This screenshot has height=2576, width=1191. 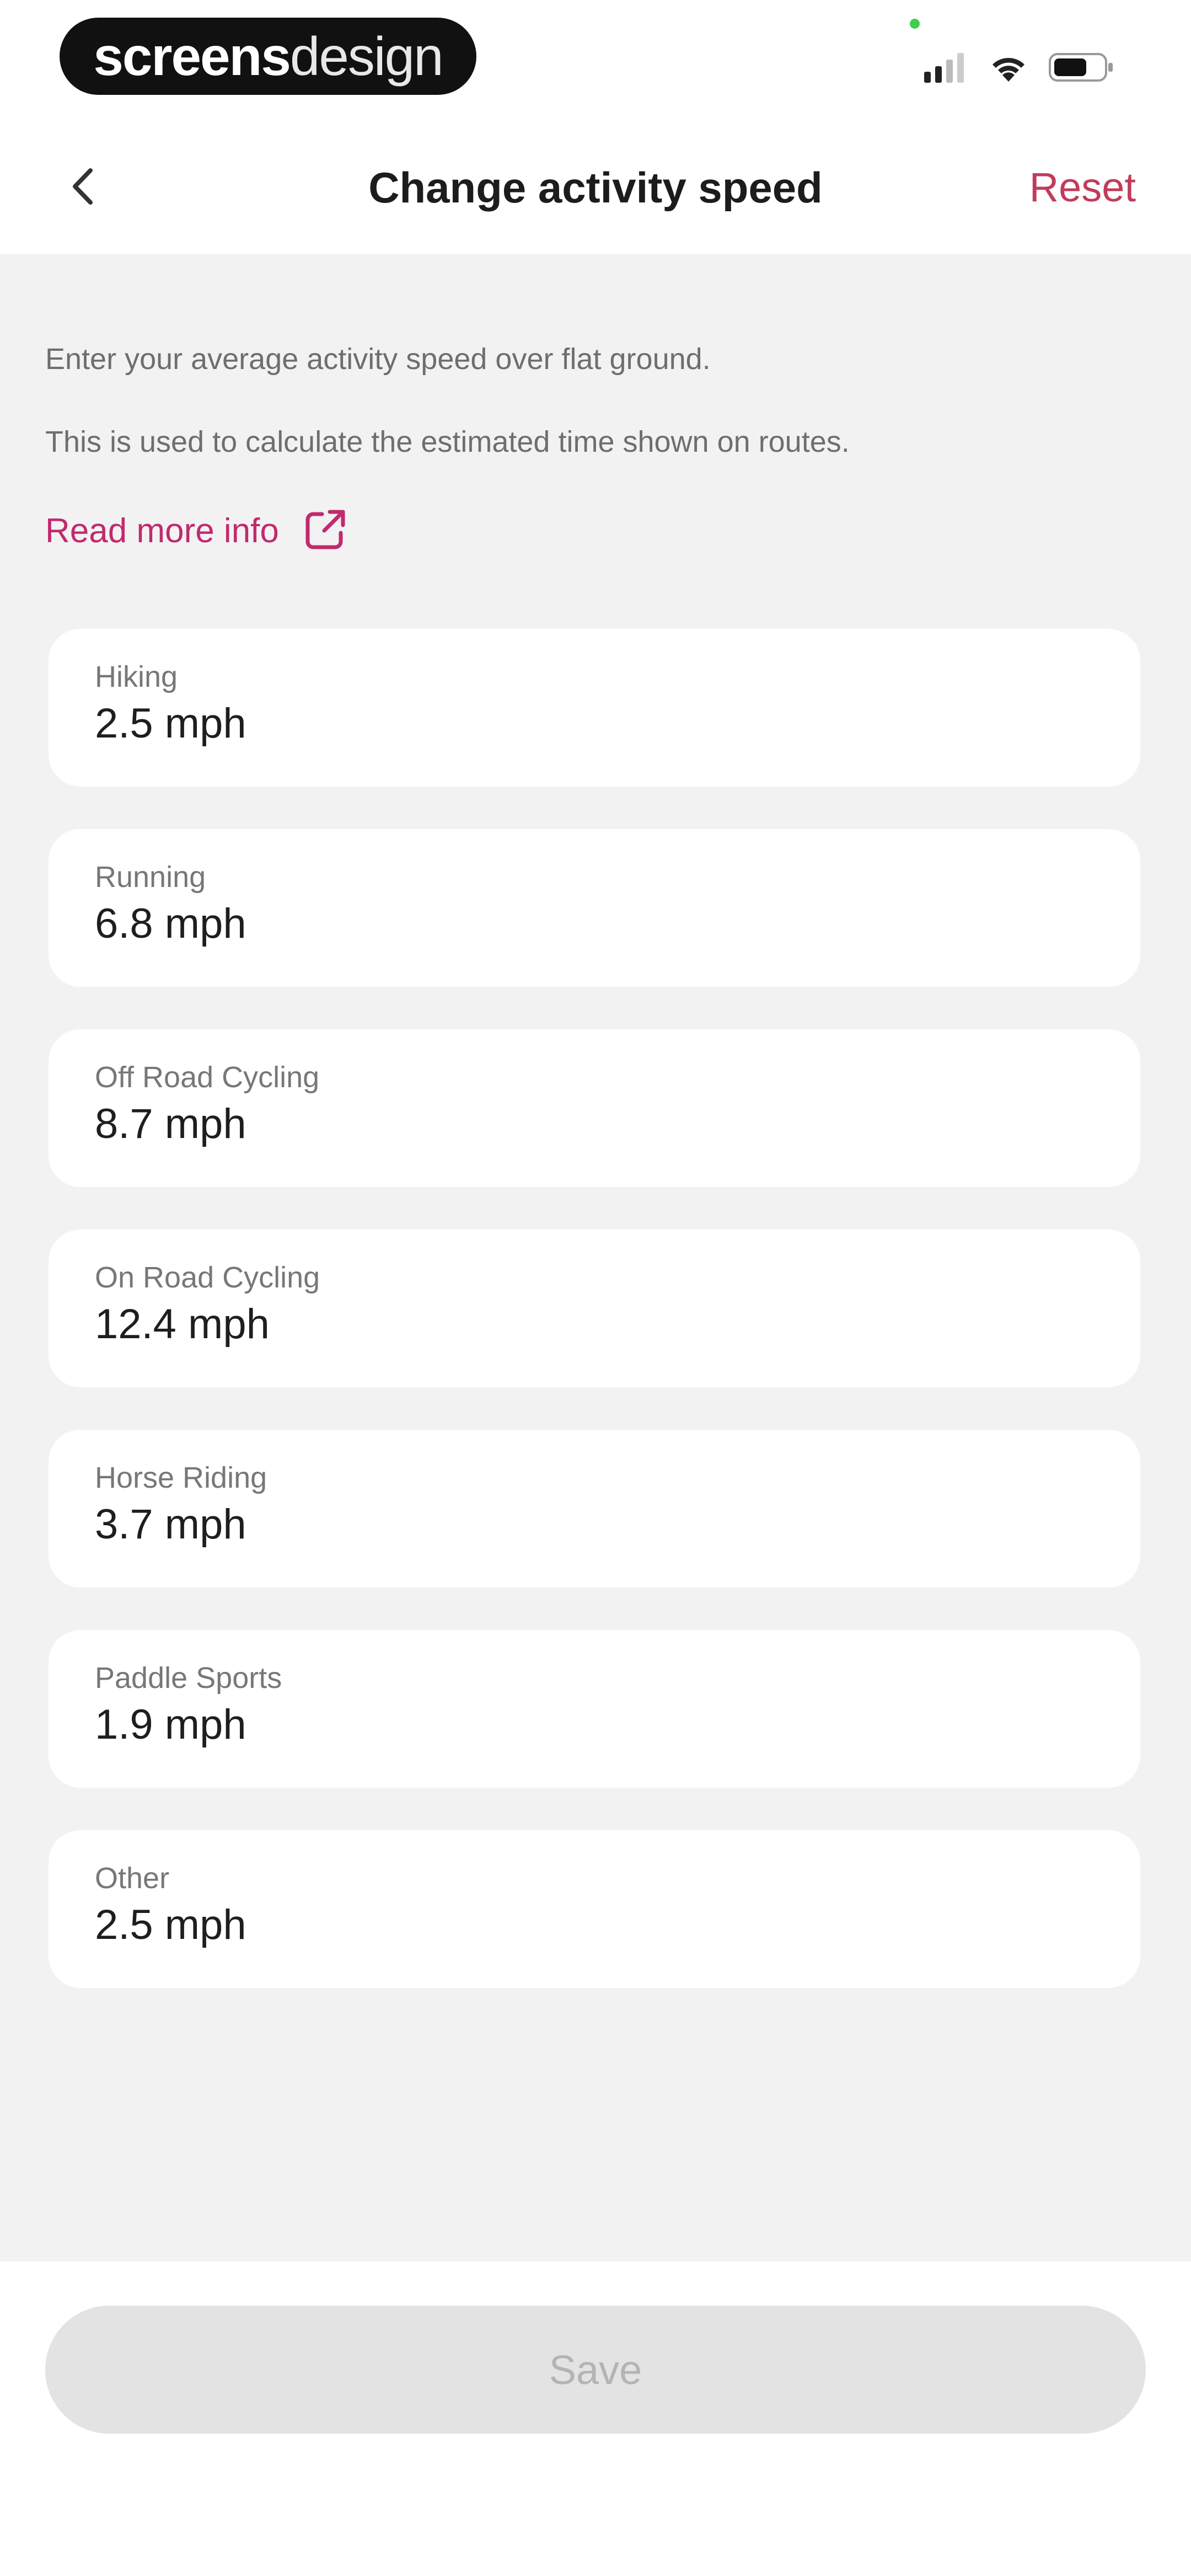 I want to click on wifi-icon, so click(x=1008, y=67).